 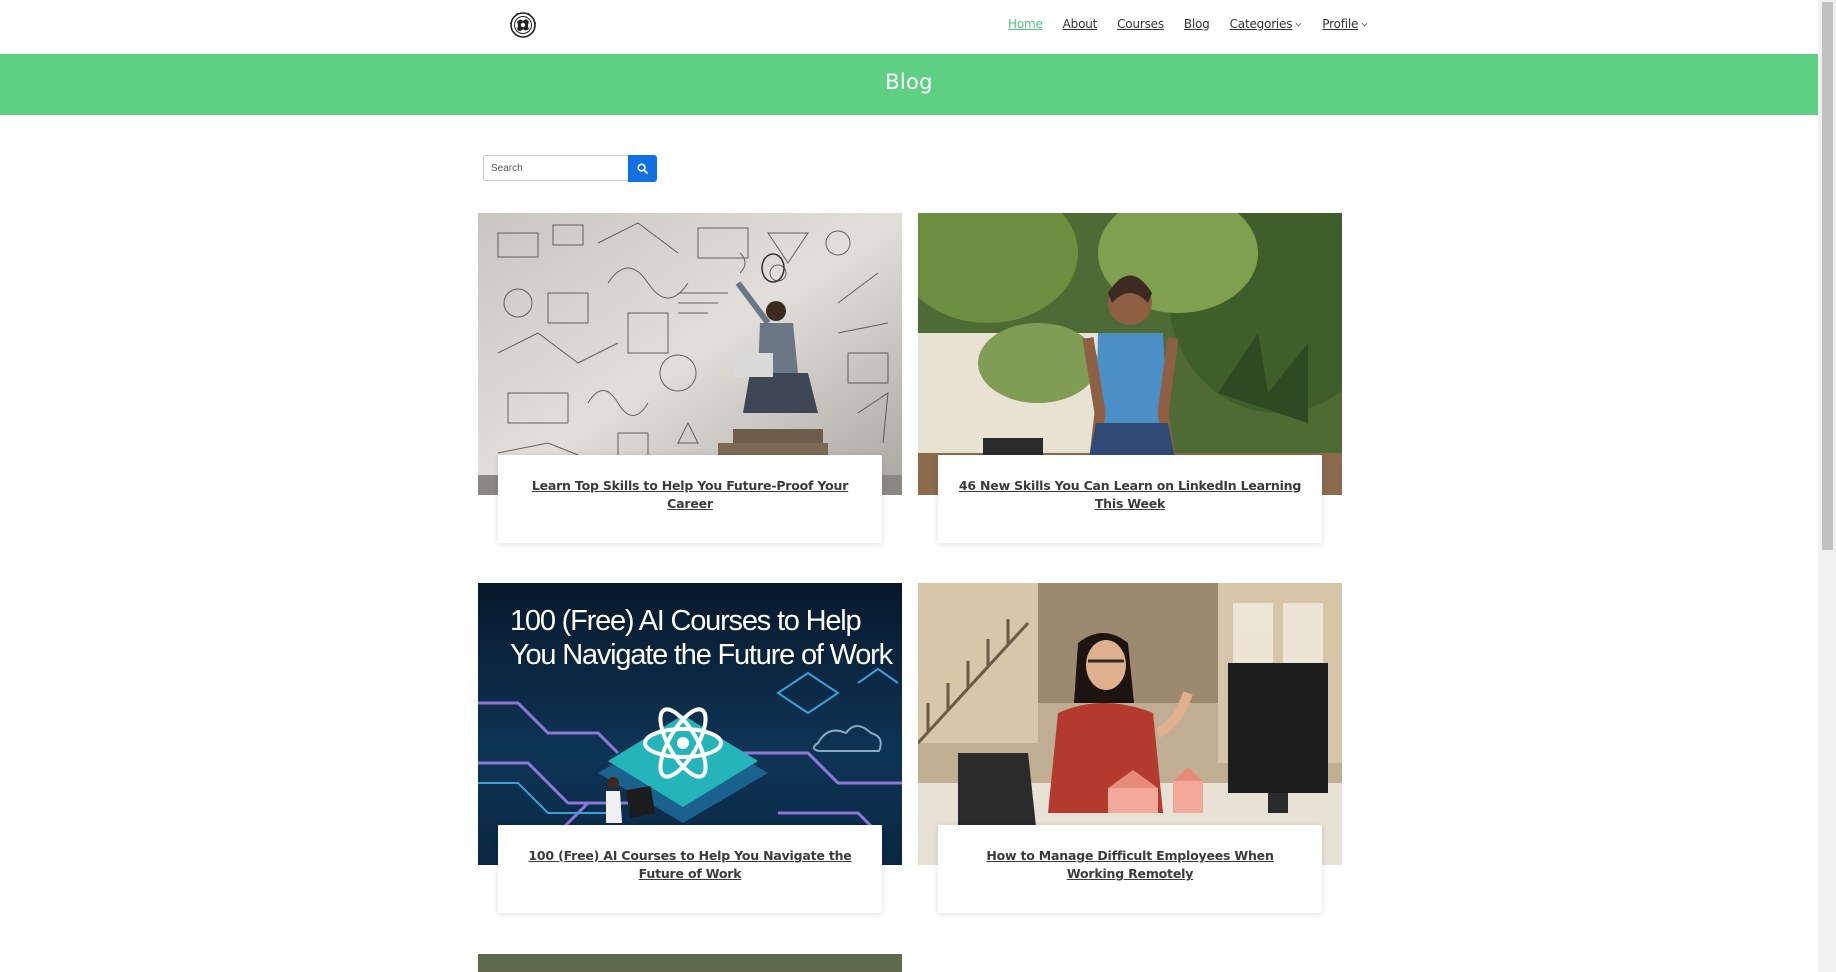 I want to click on search-icon, so click(x=642, y=168).